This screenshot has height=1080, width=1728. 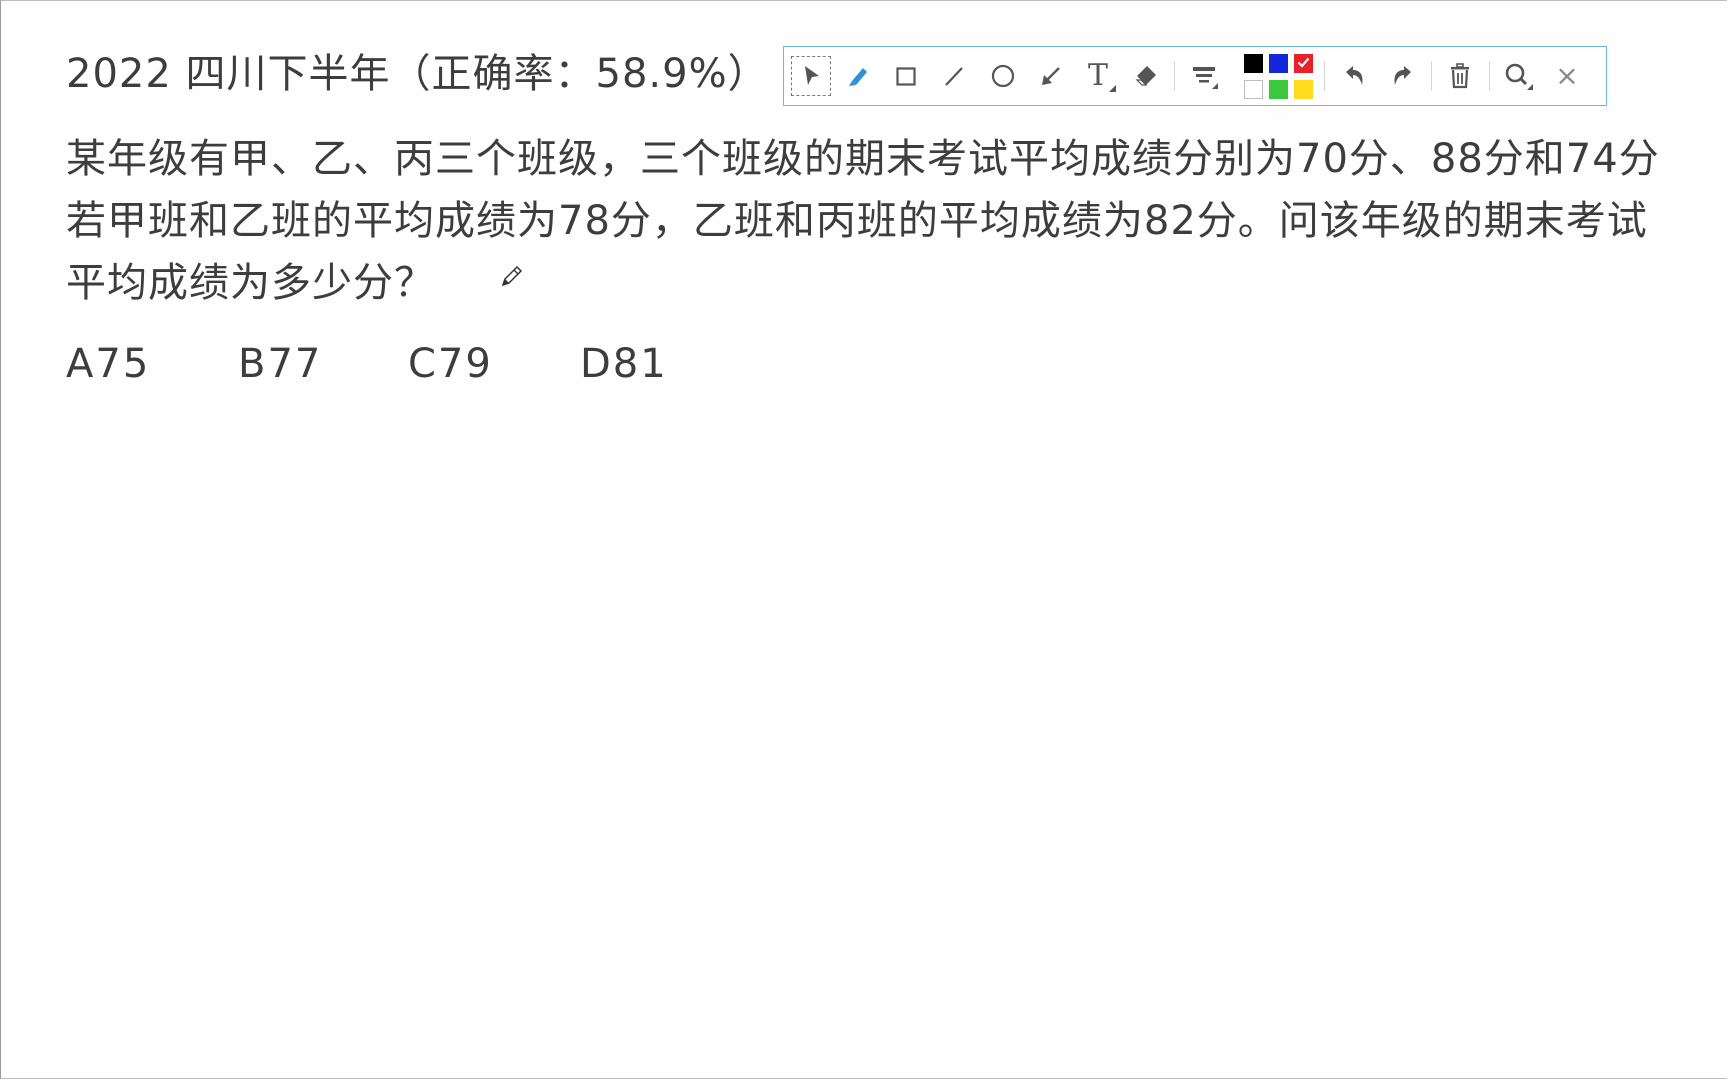 I want to click on close-icon: ×, so click(x=1567, y=75).